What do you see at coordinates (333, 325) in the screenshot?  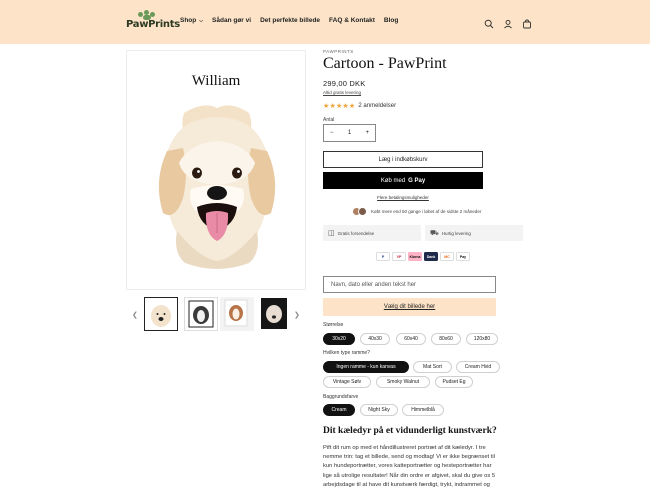 I see `size-label: Størrelse` at bounding box center [333, 325].